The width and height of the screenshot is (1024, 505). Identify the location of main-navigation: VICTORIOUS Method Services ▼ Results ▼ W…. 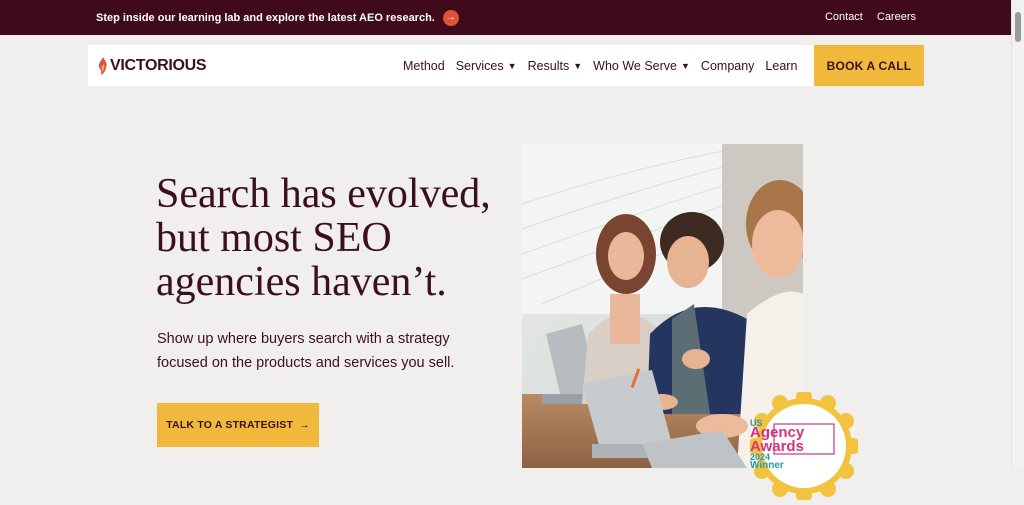
(506, 65).